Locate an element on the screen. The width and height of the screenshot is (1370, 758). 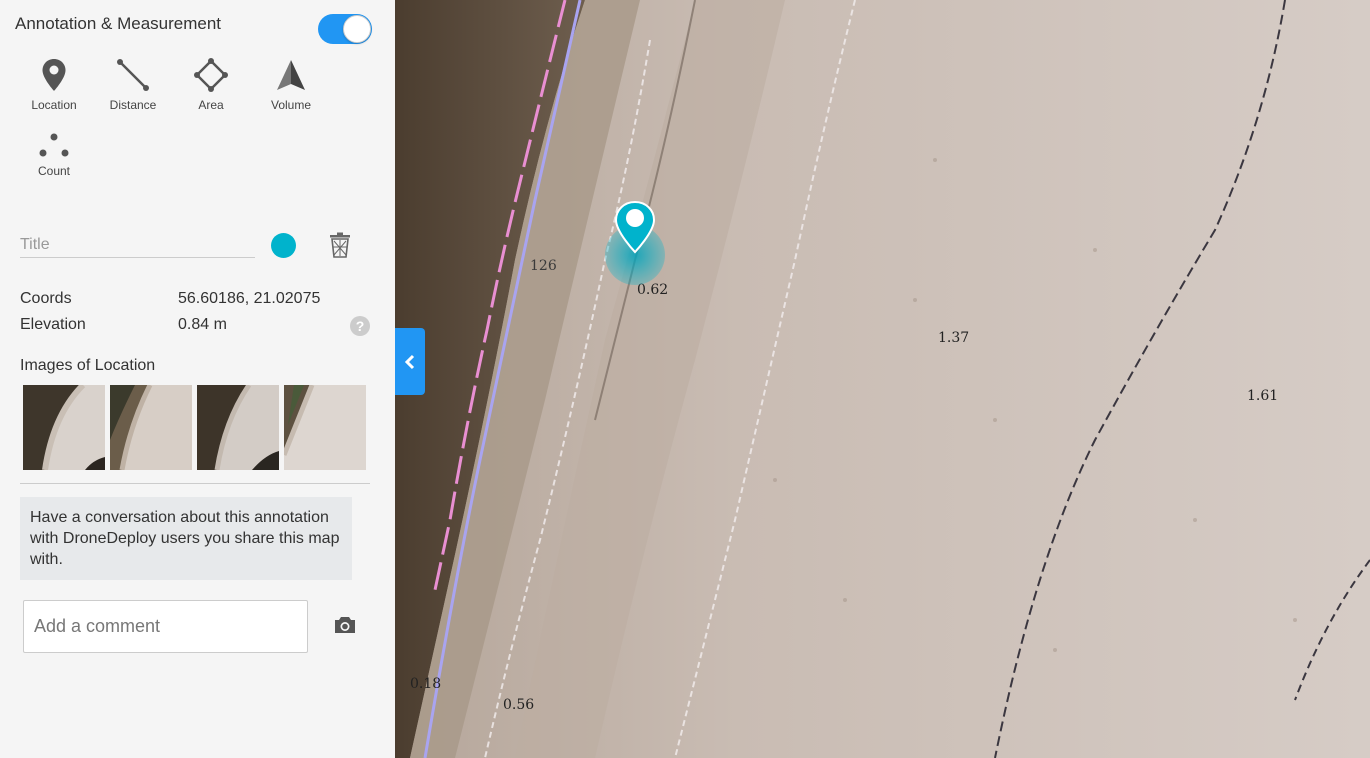
distance-line-icon is located at coordinates (133, 75).